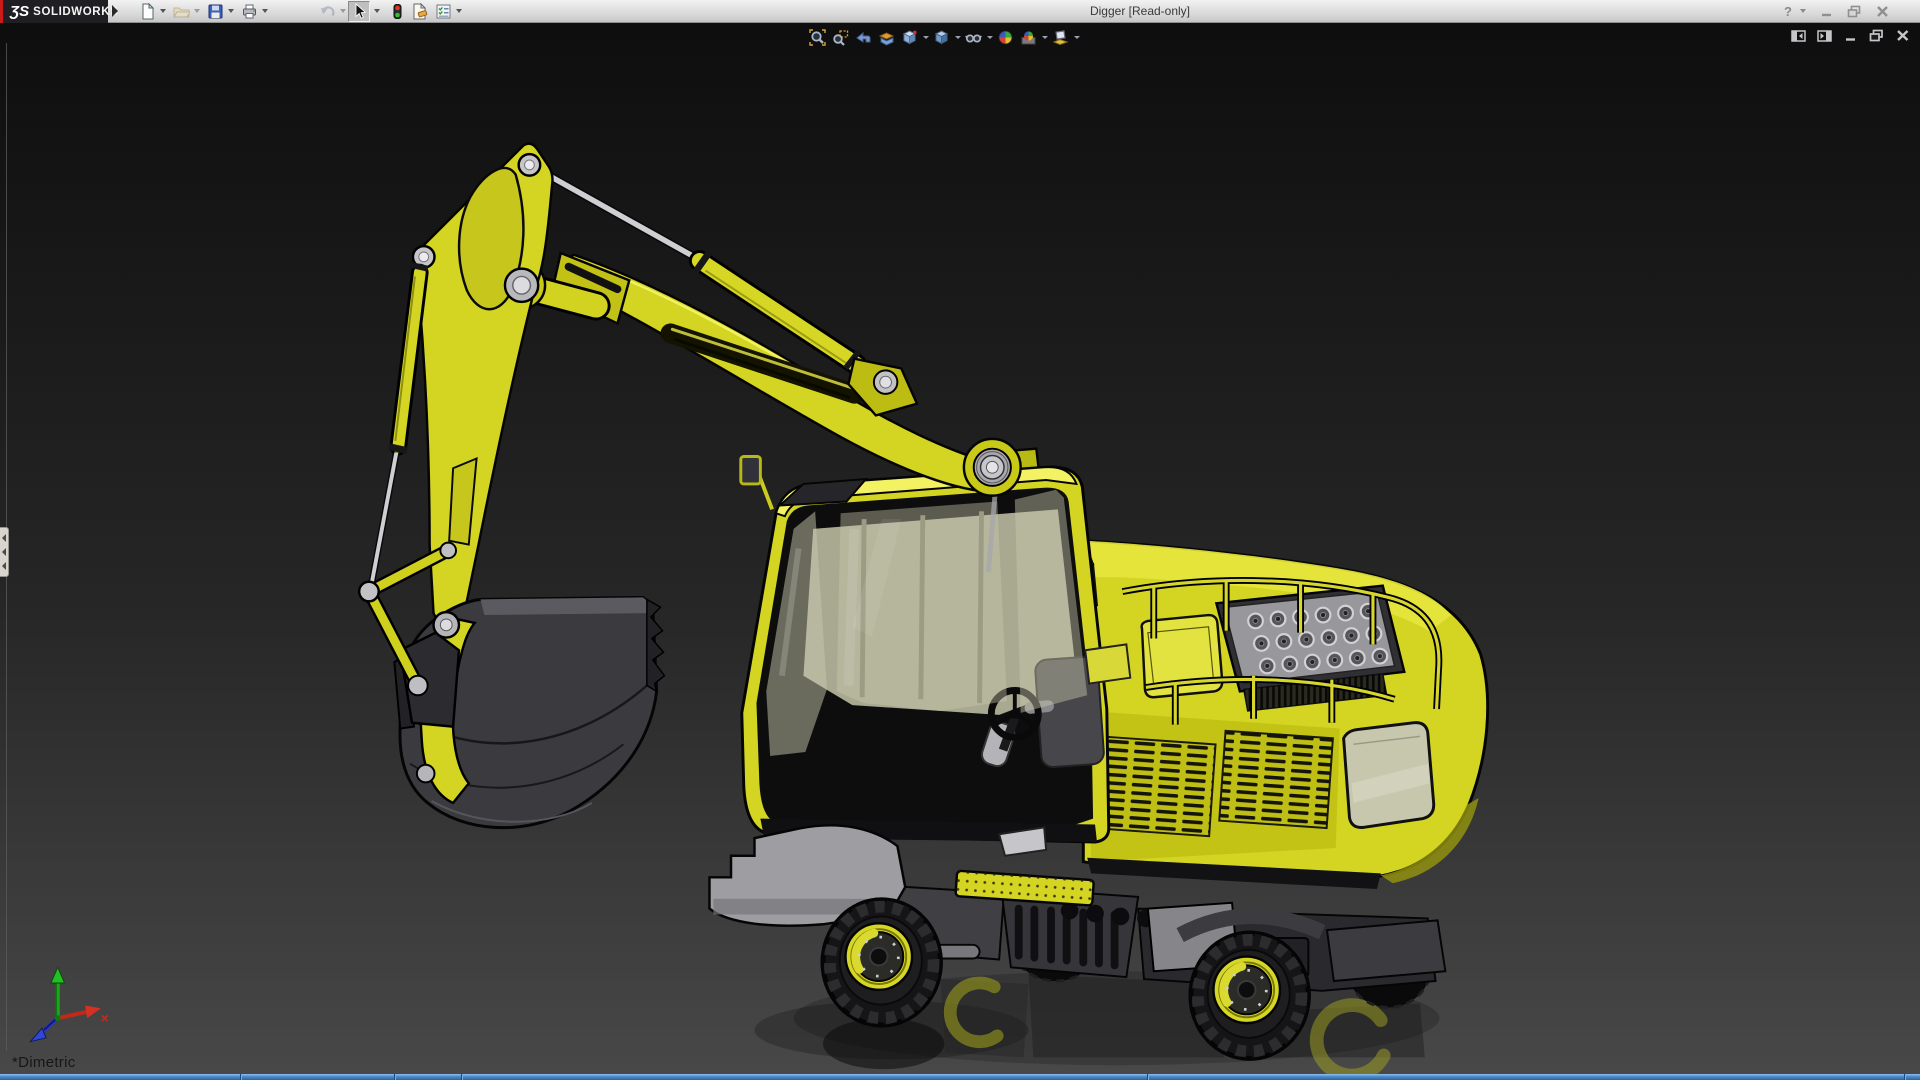  I want to click on print-icon, so click(249, 11).